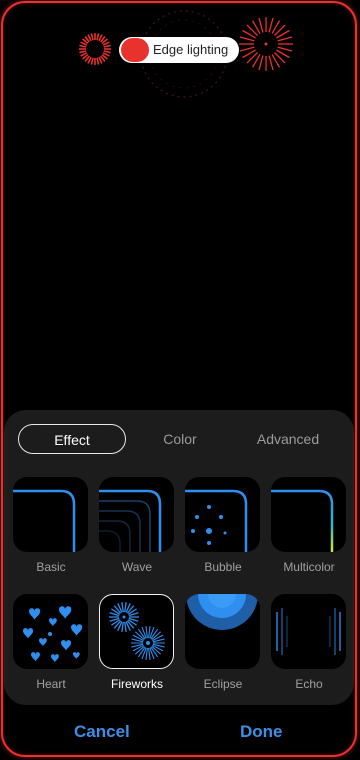 This screenshot has width=360, height=760. Describe the element at coordinates (50, 631) in the screenshot. I see `heart-edge-icon` at that location.